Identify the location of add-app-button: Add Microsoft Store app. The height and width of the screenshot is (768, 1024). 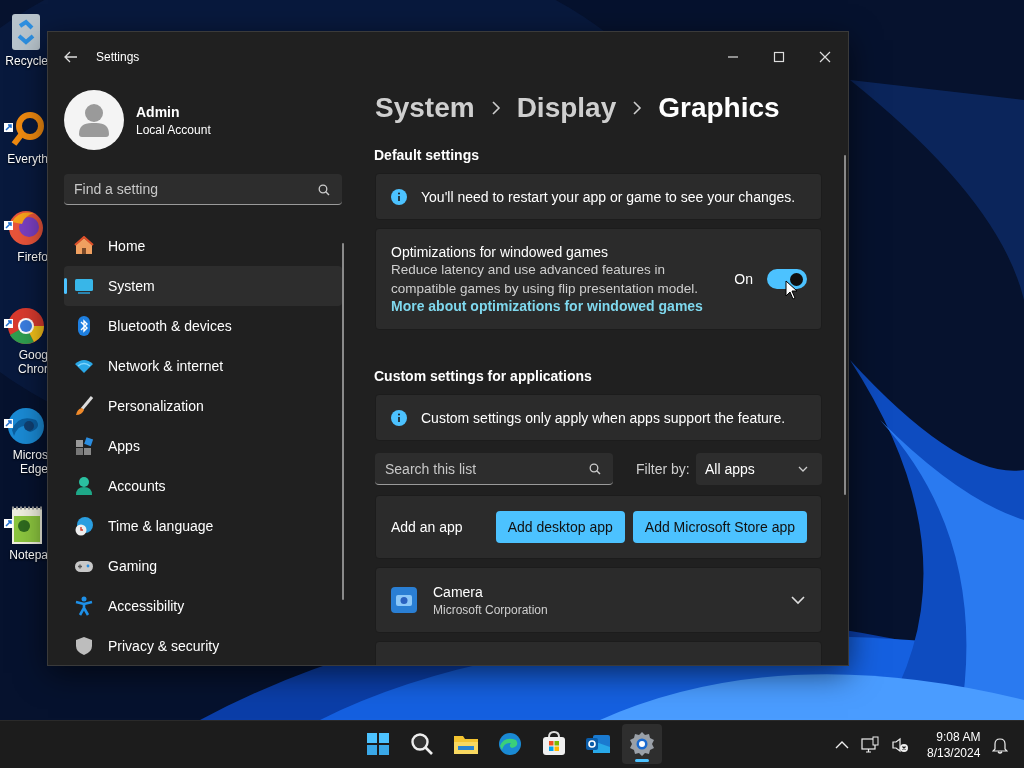
(719, 527).